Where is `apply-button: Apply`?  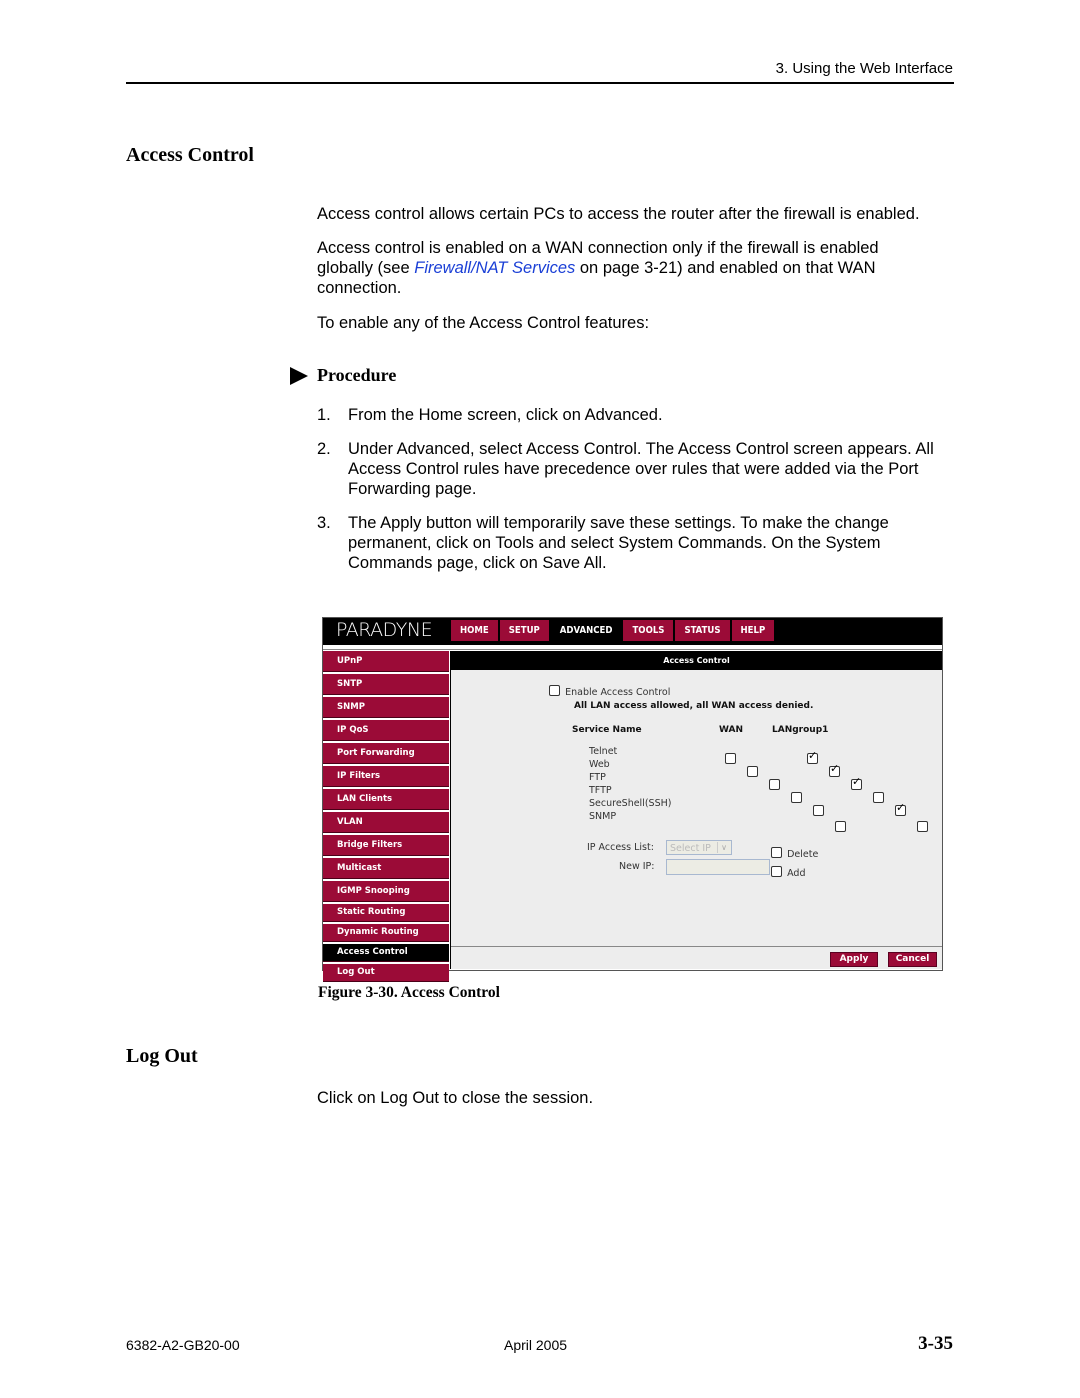
apply-button: Apply is located at coordinates (854, 959).